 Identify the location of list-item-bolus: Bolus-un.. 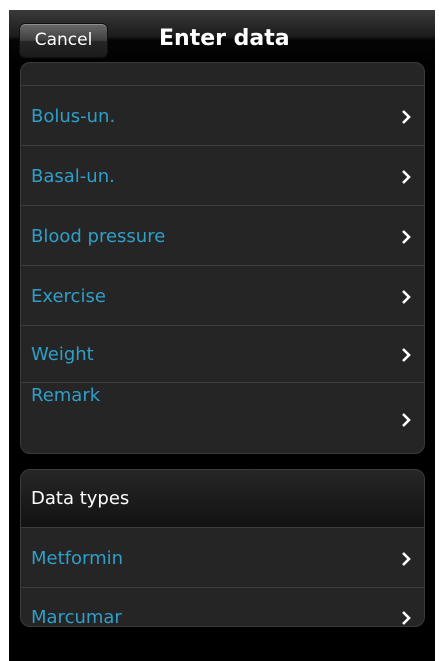
(222, 116).